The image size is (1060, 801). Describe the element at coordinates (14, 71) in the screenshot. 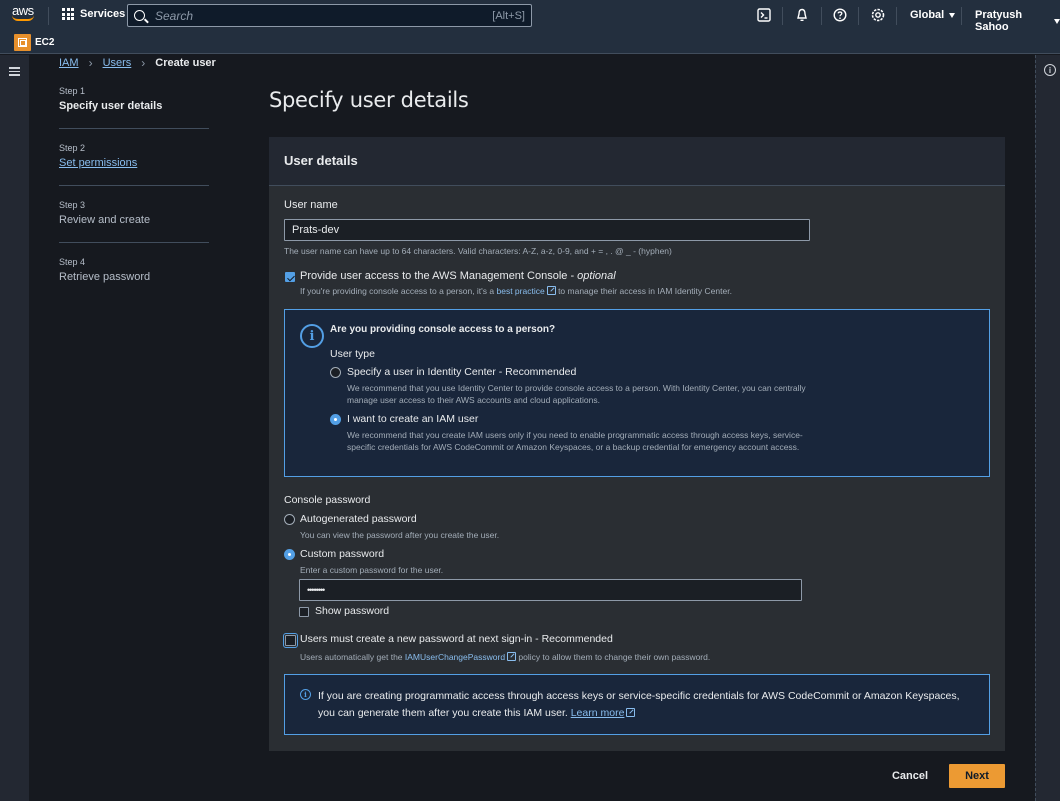

I see `menu-icon` at that location.